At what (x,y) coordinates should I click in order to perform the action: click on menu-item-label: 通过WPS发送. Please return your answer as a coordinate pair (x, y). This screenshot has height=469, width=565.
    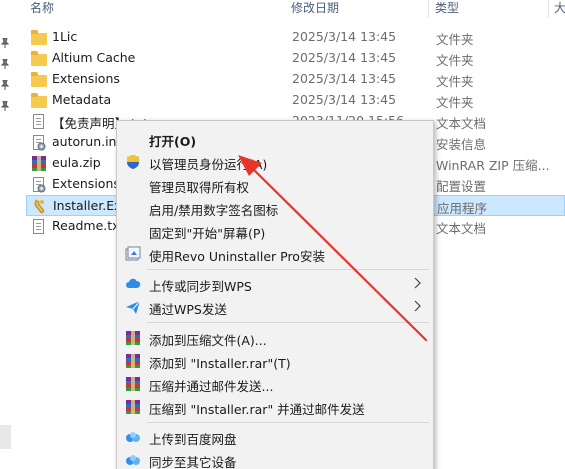
    Looking at the image, I should click on (188, 309).